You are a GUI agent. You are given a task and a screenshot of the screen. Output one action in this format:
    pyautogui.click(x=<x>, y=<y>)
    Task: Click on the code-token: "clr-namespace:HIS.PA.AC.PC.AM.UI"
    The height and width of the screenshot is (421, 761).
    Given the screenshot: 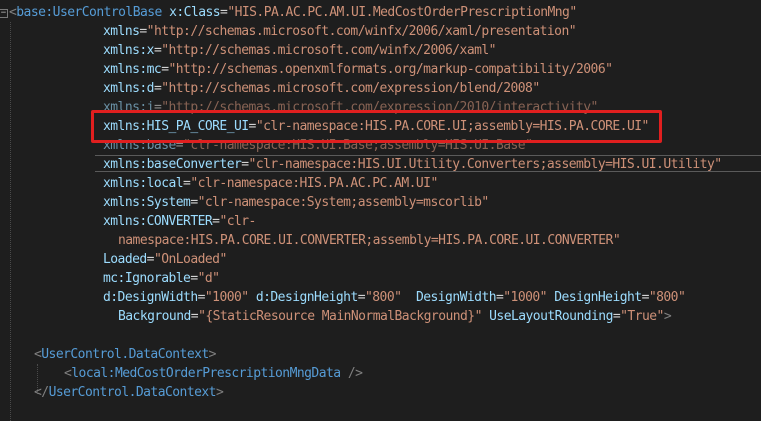 What is the action you would take?
    pyautogui.click(x=314, y=183)
    